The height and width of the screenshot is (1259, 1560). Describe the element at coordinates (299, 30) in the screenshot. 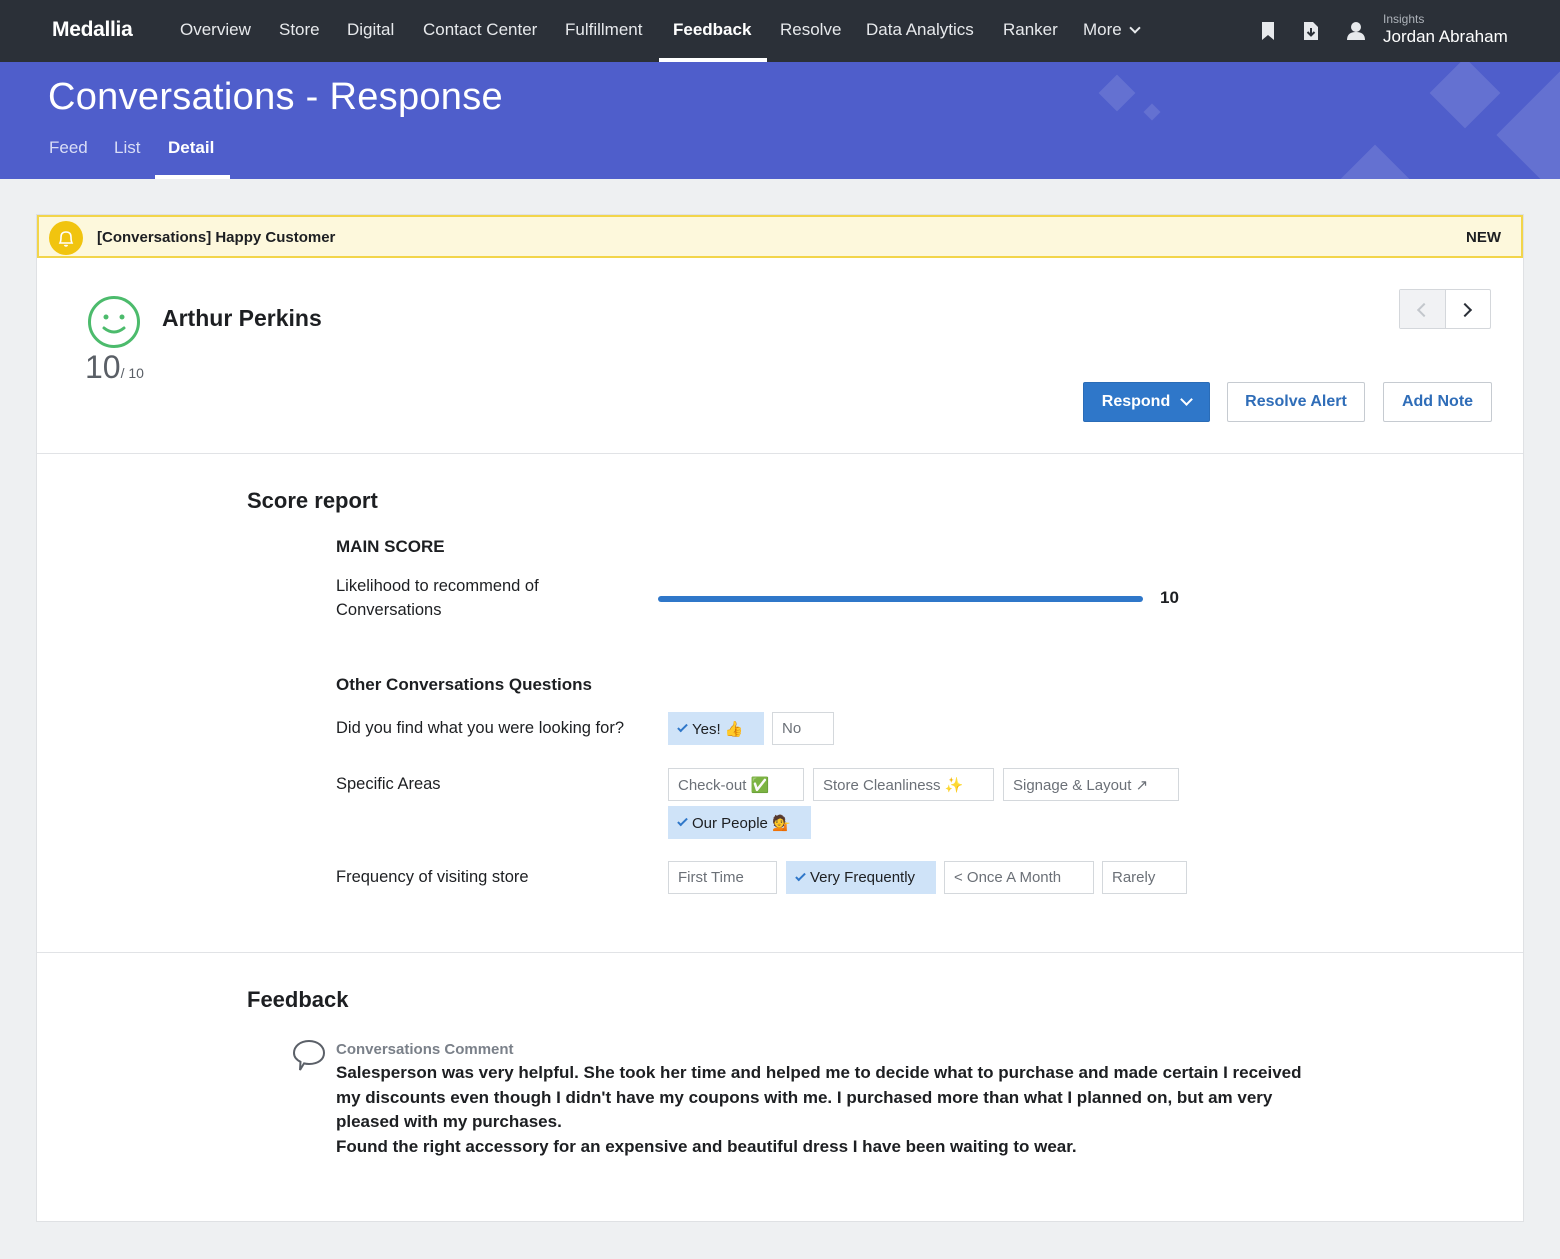

I see `nav-item-store: Store` at that location.